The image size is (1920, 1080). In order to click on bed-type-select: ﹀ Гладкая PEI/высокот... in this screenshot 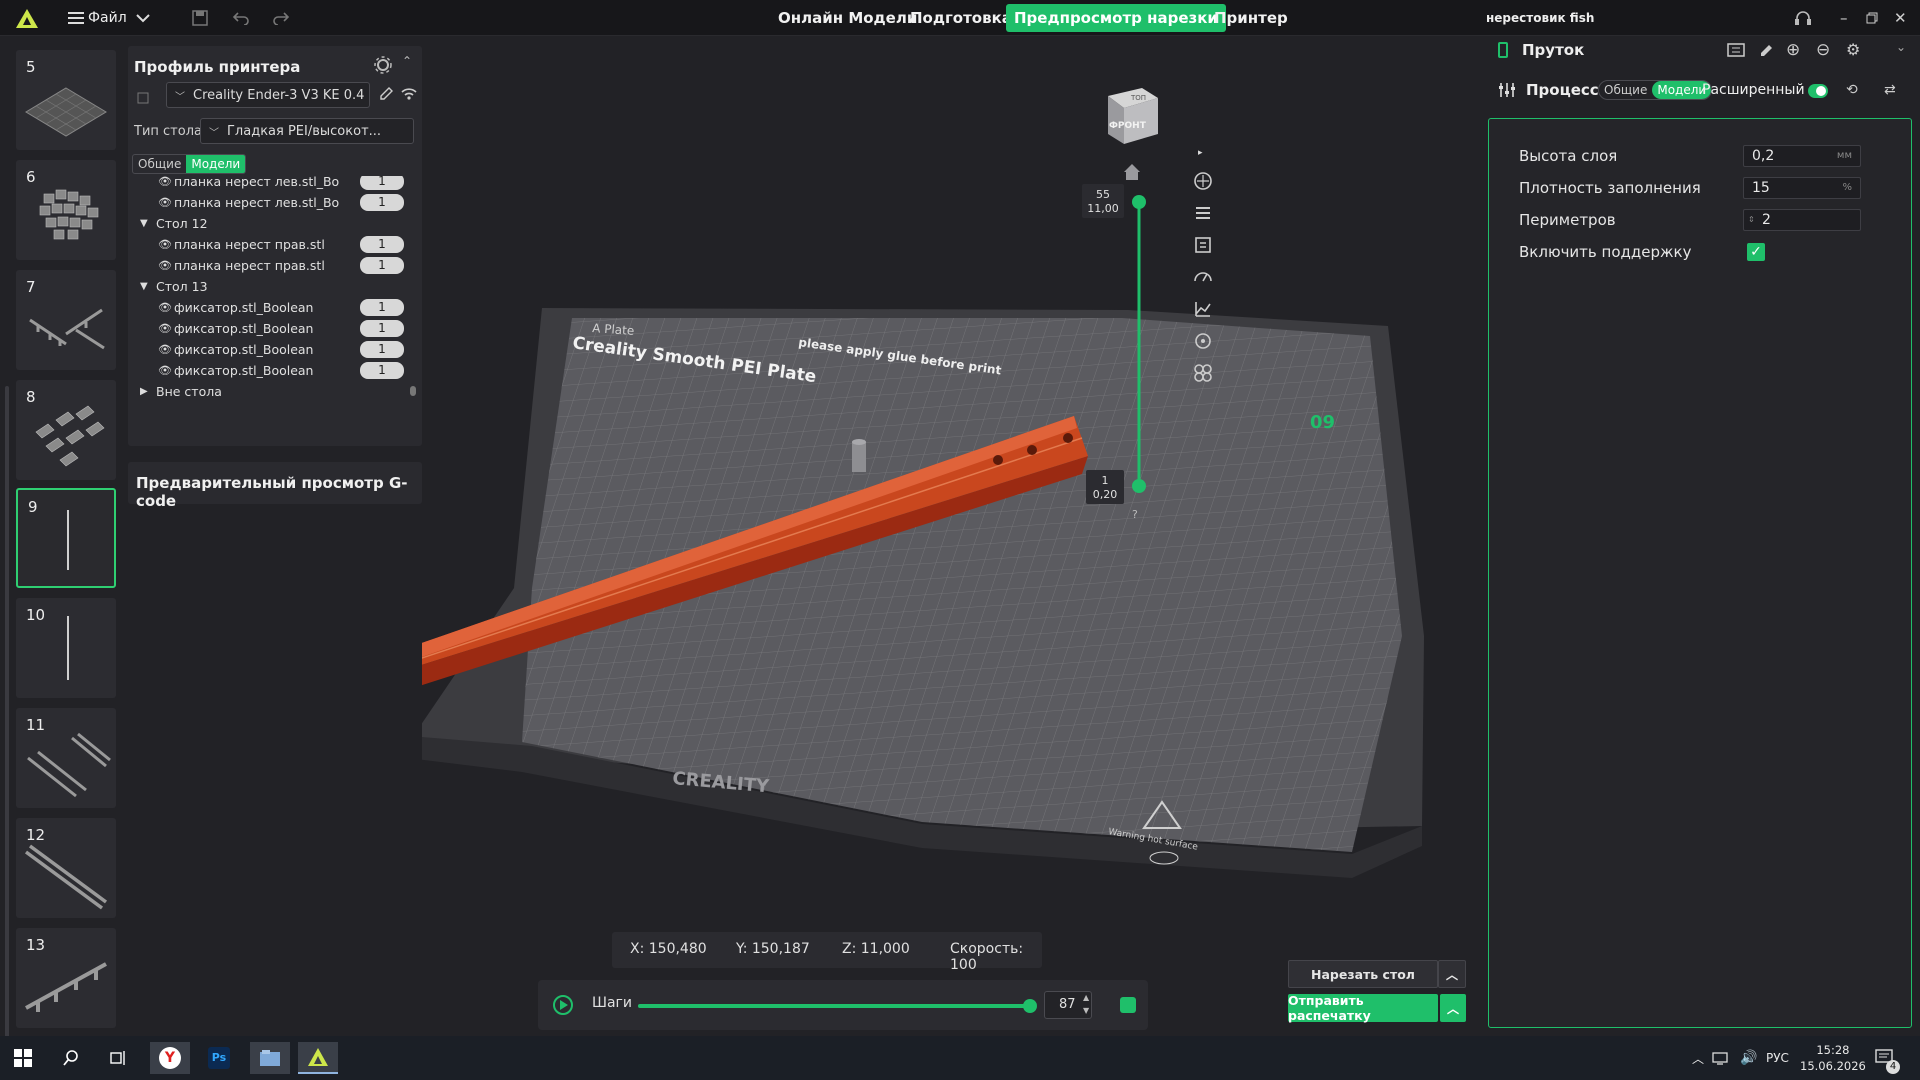, I will do `click(307, 131)`.